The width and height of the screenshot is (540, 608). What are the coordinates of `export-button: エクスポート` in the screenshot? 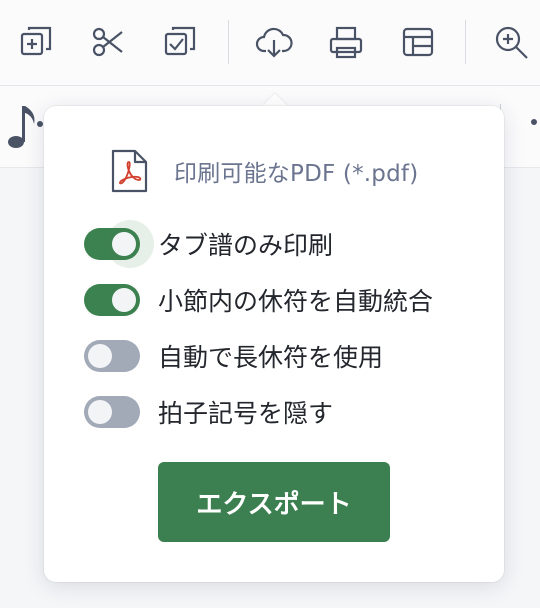 It's located at (274, 502).